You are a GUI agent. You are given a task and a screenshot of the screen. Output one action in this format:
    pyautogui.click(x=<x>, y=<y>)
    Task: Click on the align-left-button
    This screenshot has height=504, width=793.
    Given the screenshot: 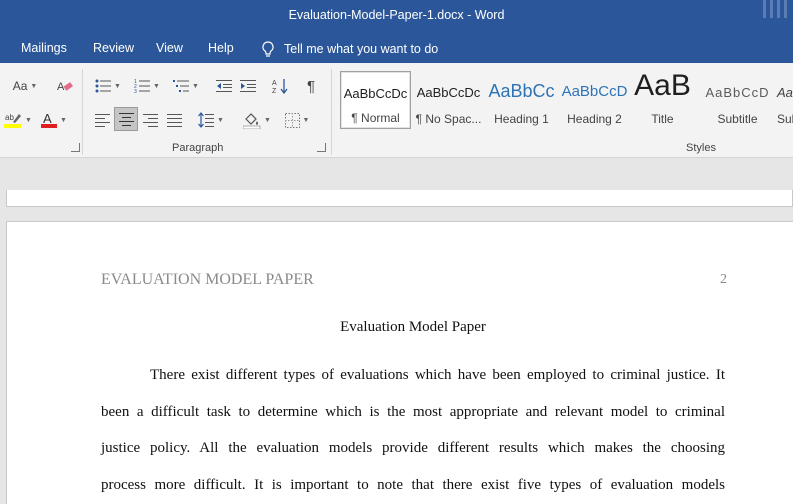 What is the action you would take?
    pyautogui.click(x=102, y=120)
    